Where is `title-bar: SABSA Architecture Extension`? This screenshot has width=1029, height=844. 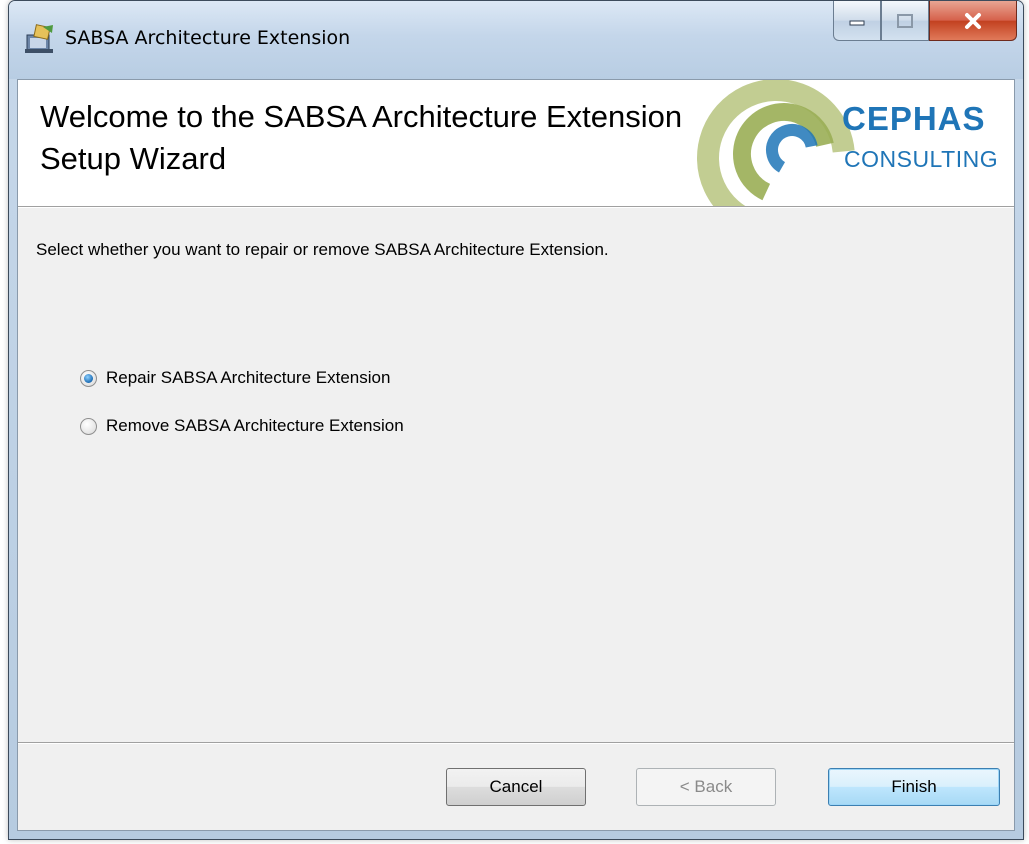 title-bar: SABSA Architecture Extension is located at coordinates (516, 40).